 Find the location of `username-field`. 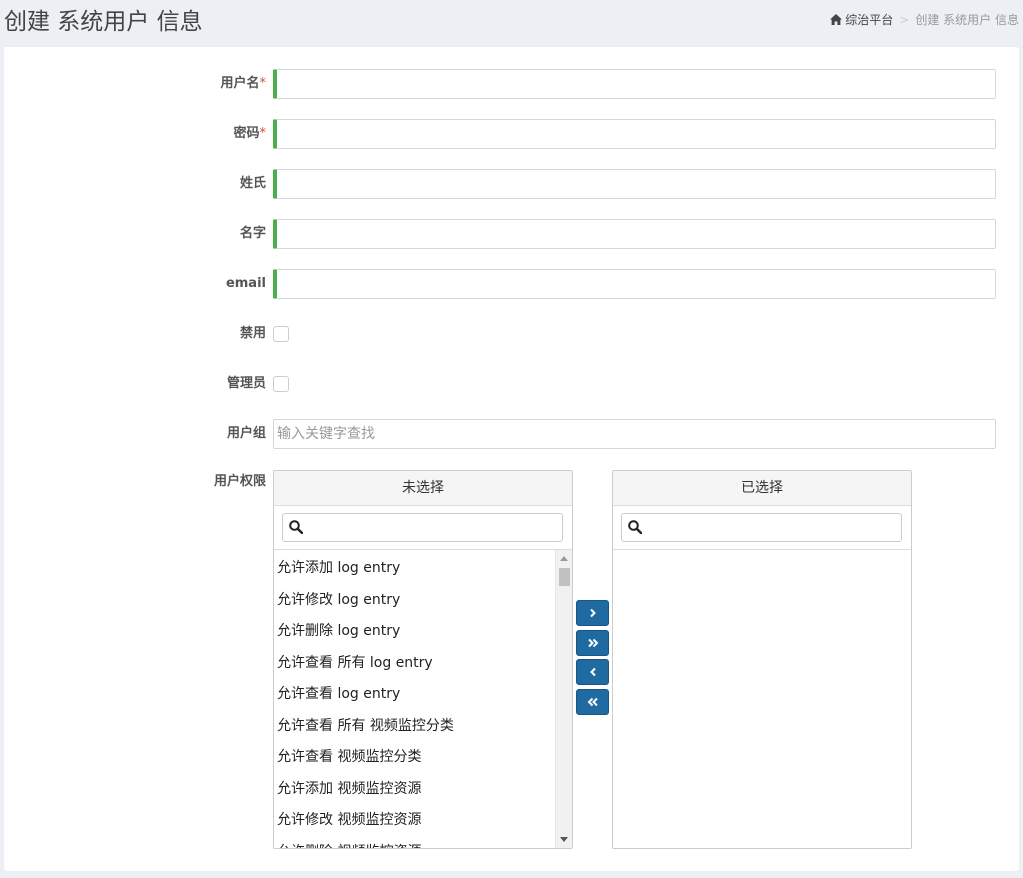

username-field is located at coordinates (634, 84).